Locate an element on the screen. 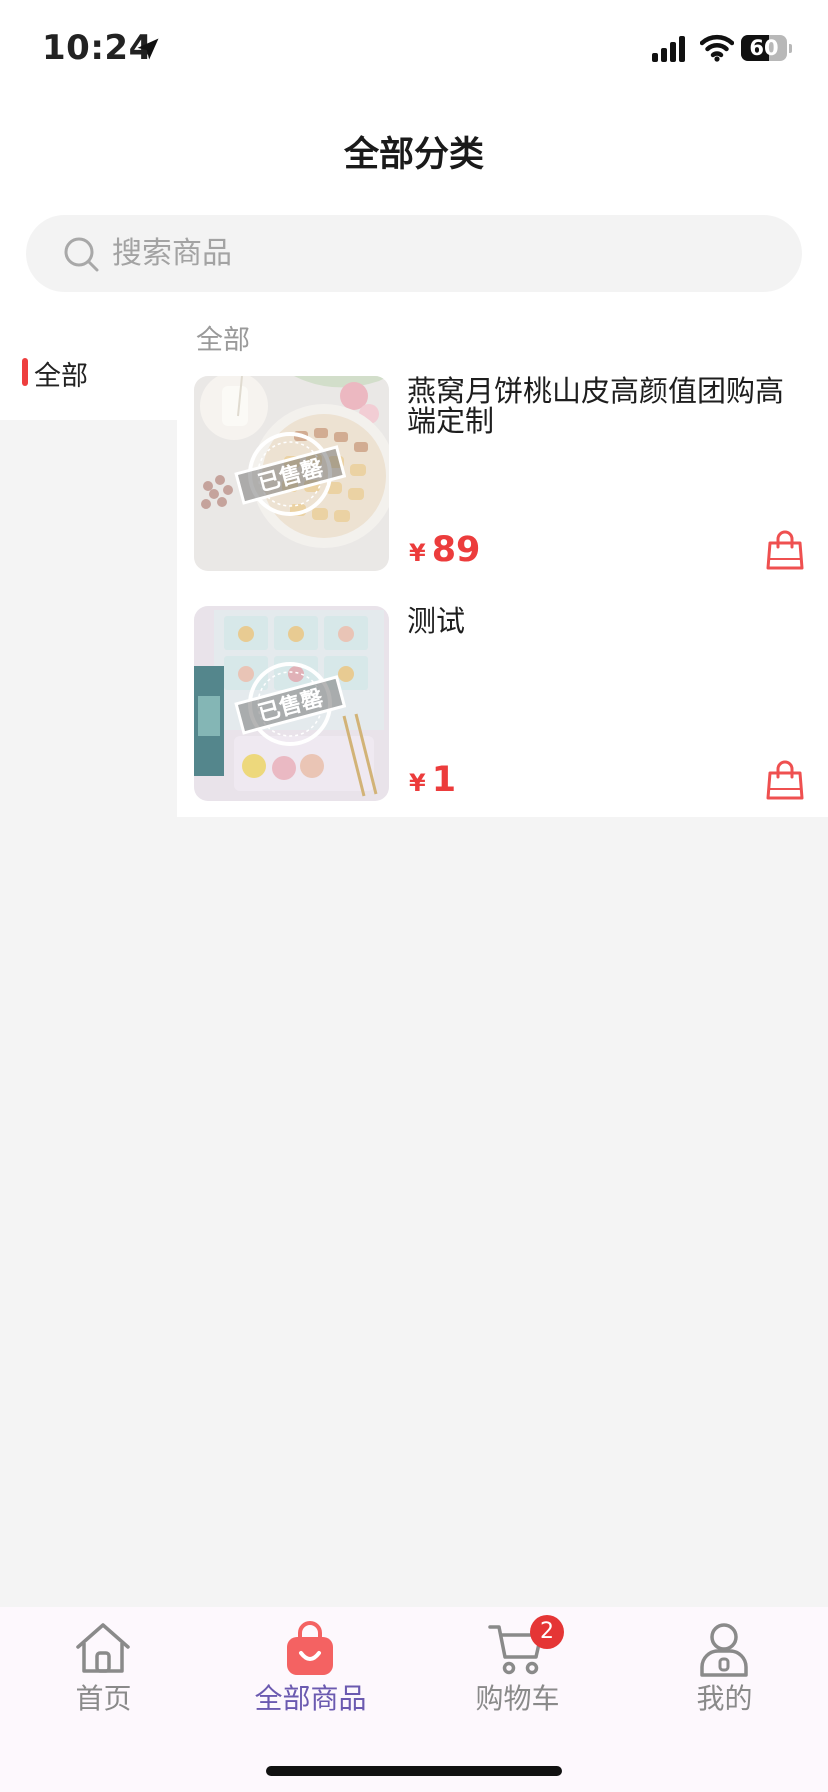  wifi-icon is located at coordinates (717, 48).